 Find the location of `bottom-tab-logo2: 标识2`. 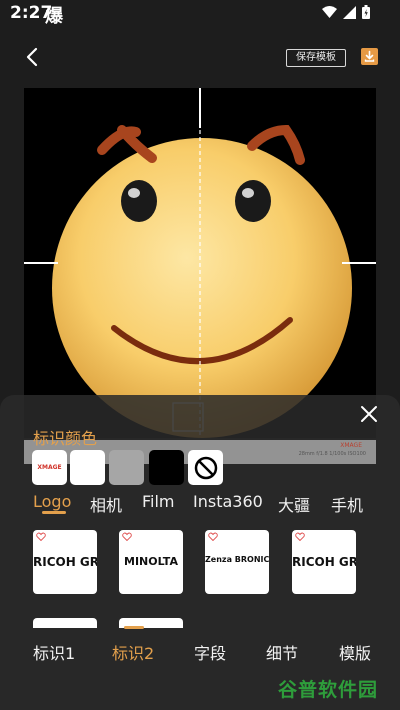

bottom-tab-logo2: 标识2 is located at coordinates (133, 652).